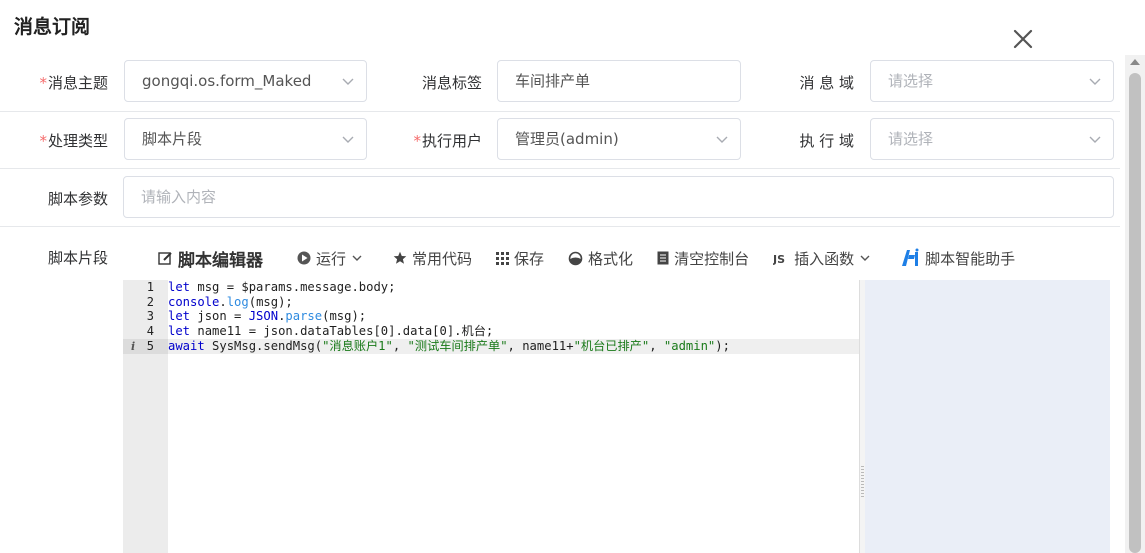 Image resolution: width=1145 pixels, height=553 pixels. Describe the element at coordinates (992, 139) in the screenshot. I see `exec-domain-select: 请选择` at that location.